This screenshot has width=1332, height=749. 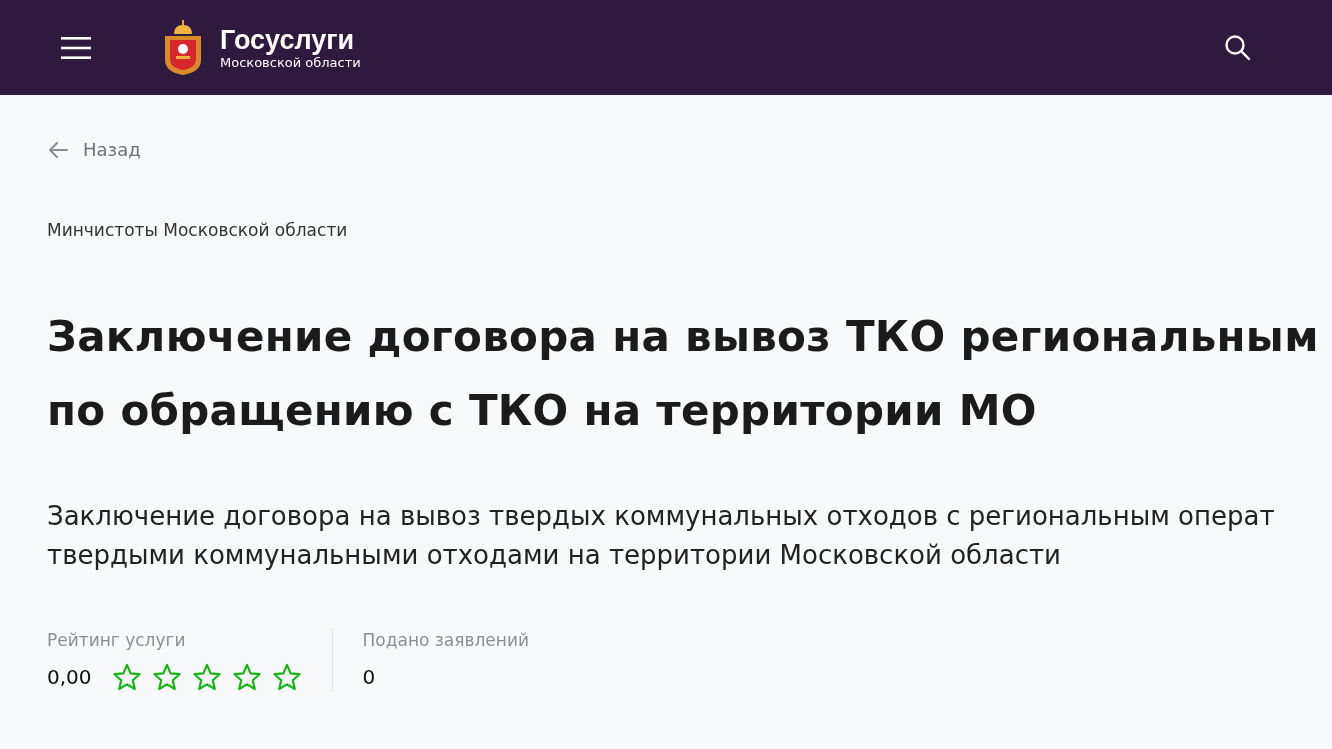 I want to click on applications-label: Подано заявлений, so click(x=446, y=640).